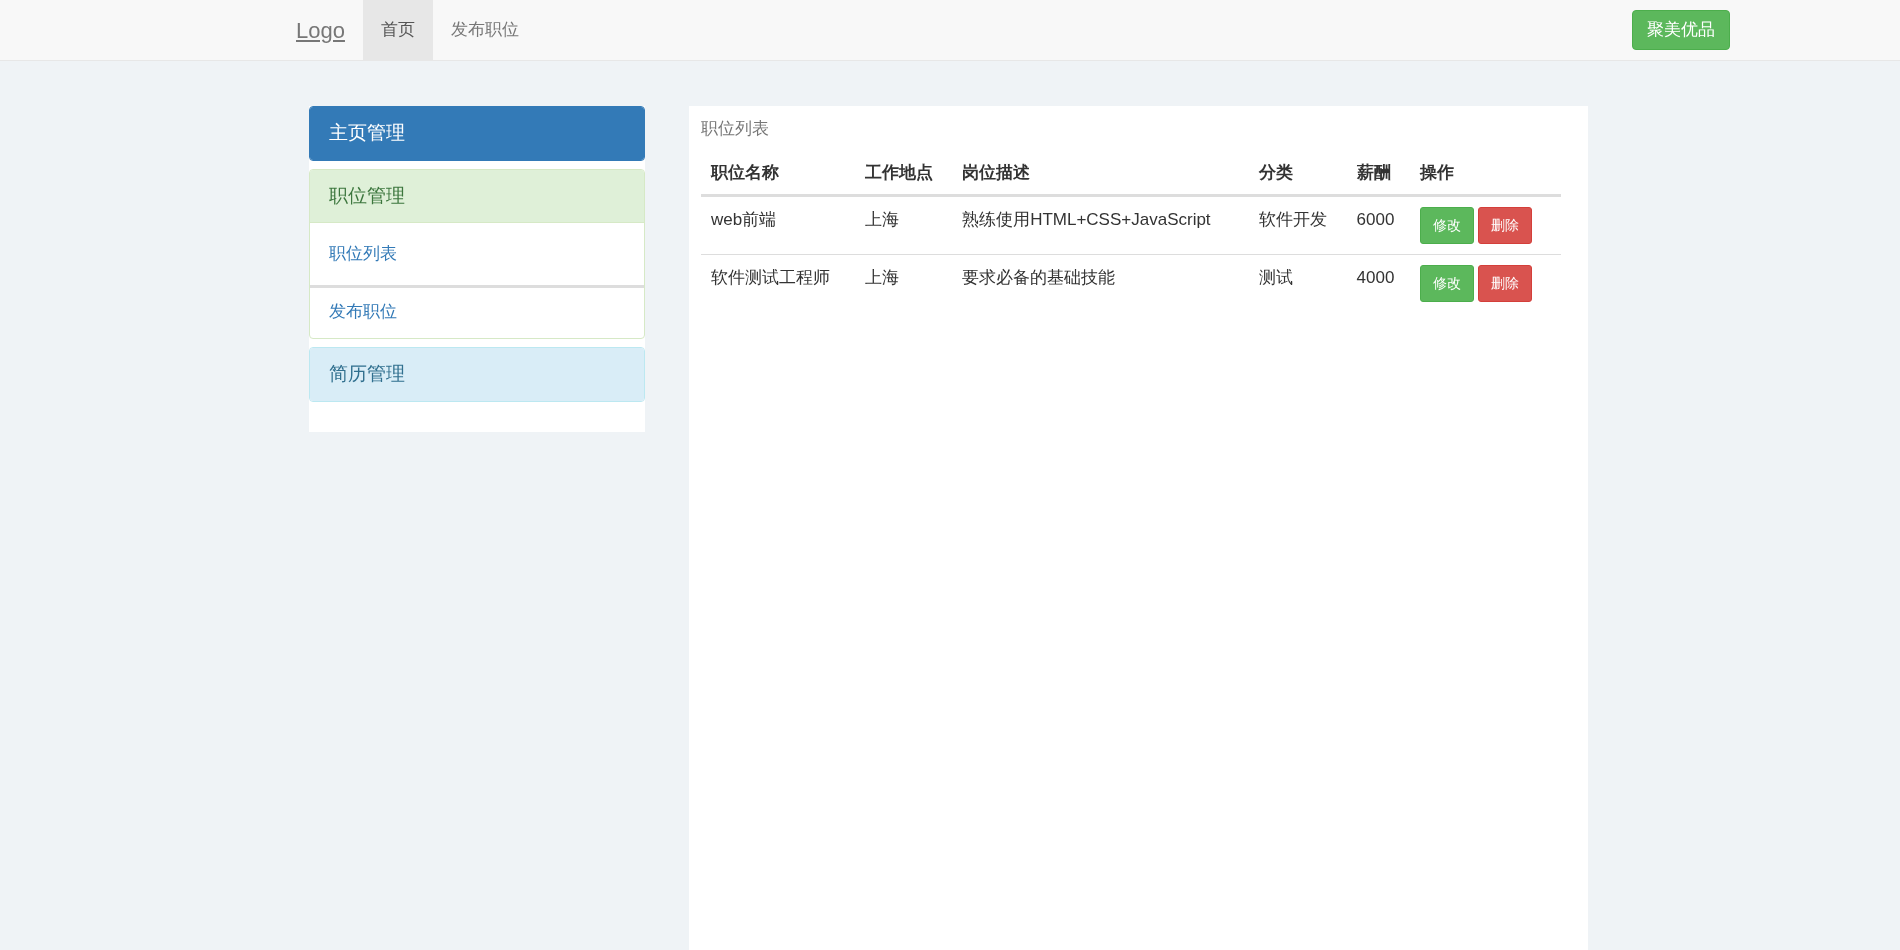  Describe the element at coordinates (1101, 173) in the screenshot. I see `column-header: 岗位描述` at that location.